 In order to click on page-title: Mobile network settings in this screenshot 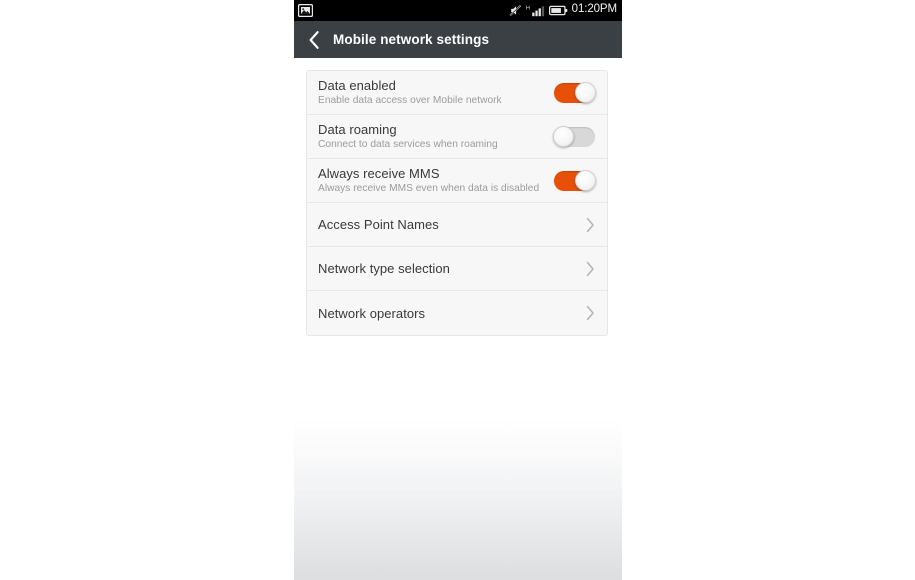, I will do `click(411, 39)`.